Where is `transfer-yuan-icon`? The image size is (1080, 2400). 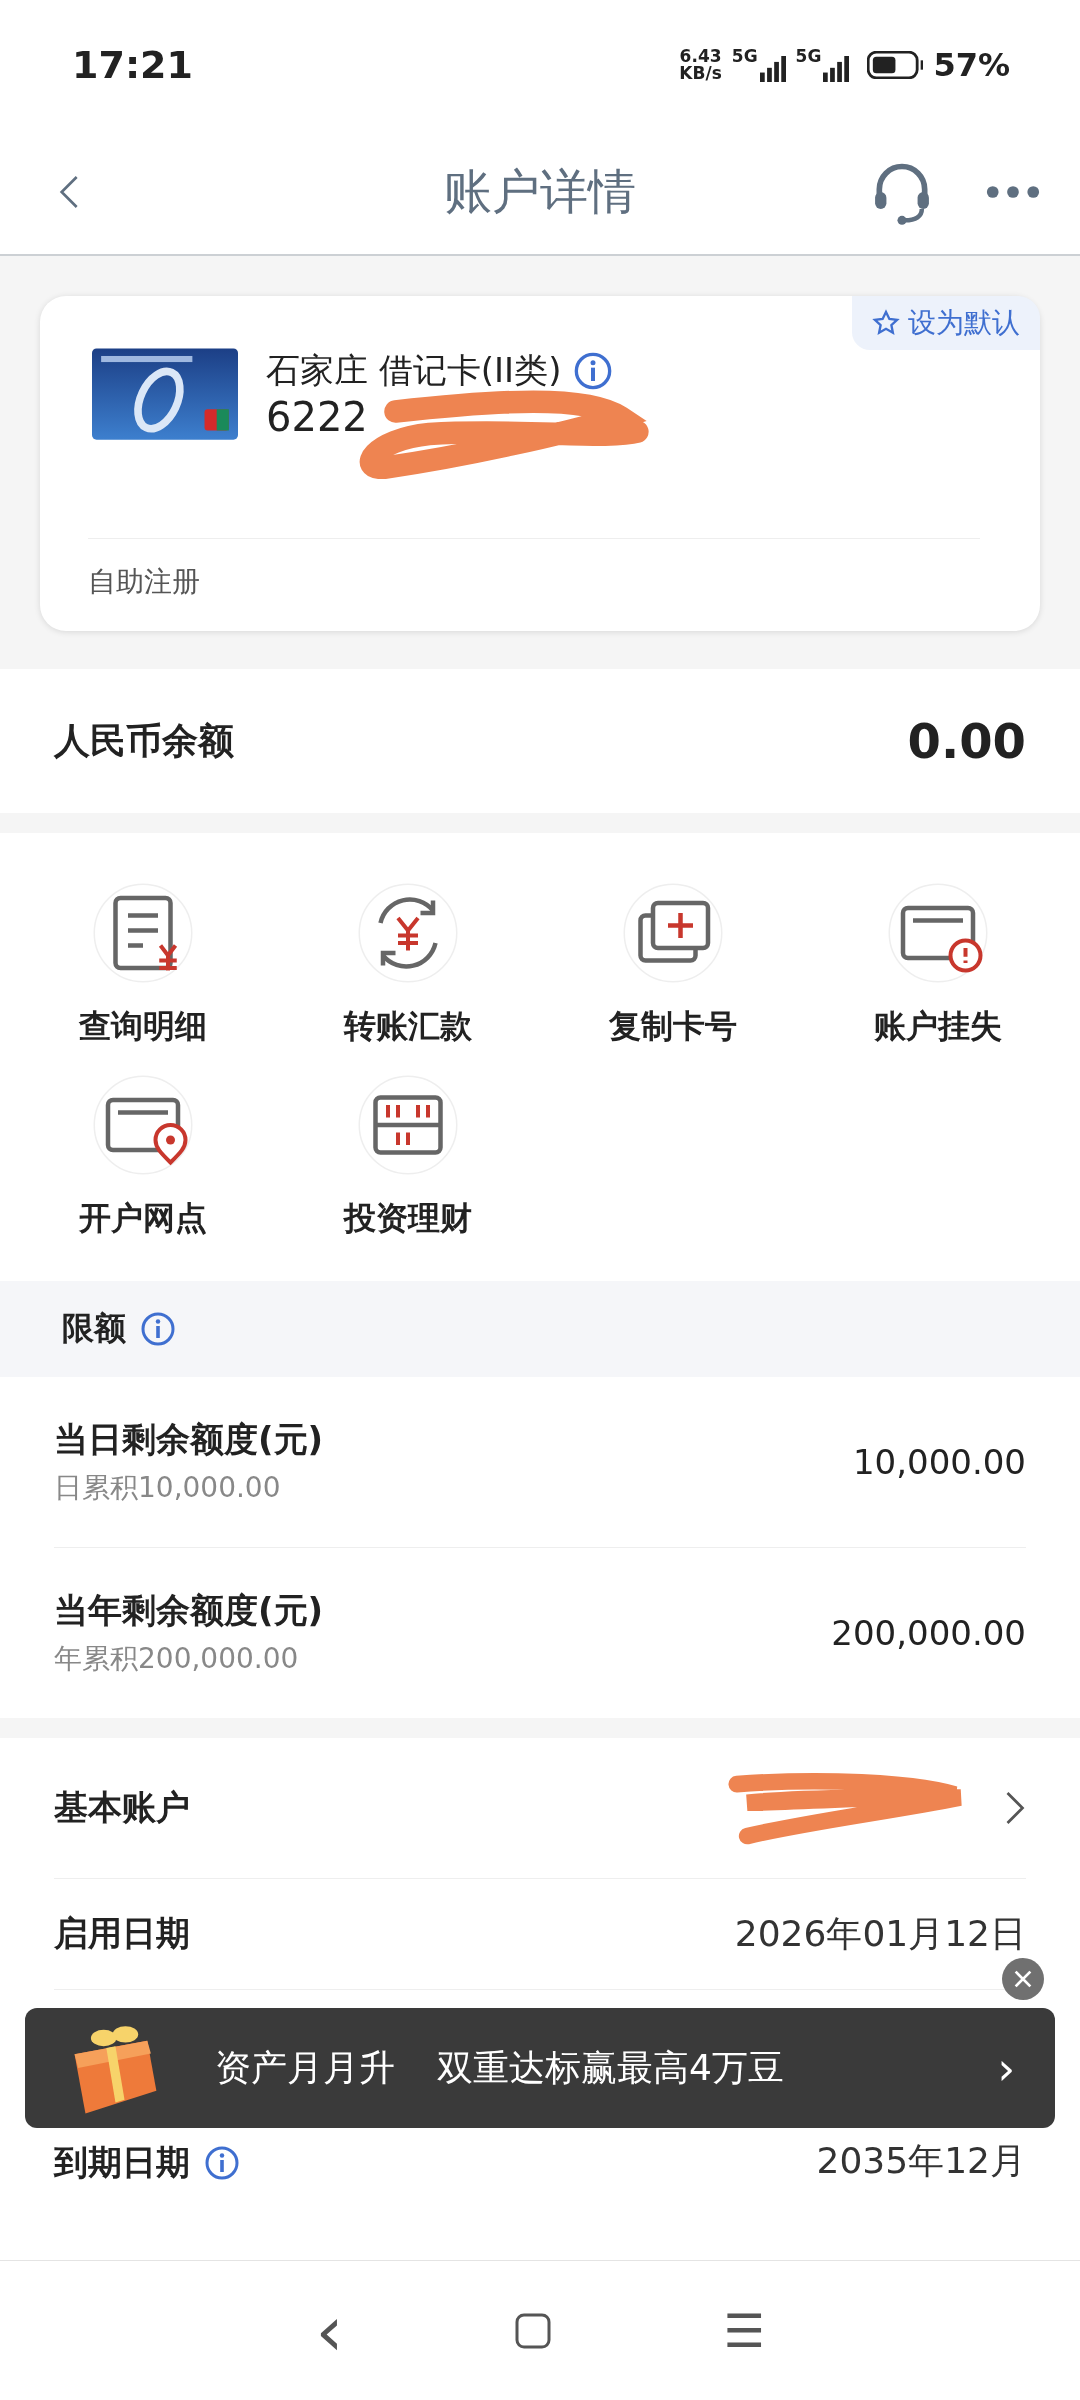 transfer-yuan-icon is located at coordinates (407, 933).